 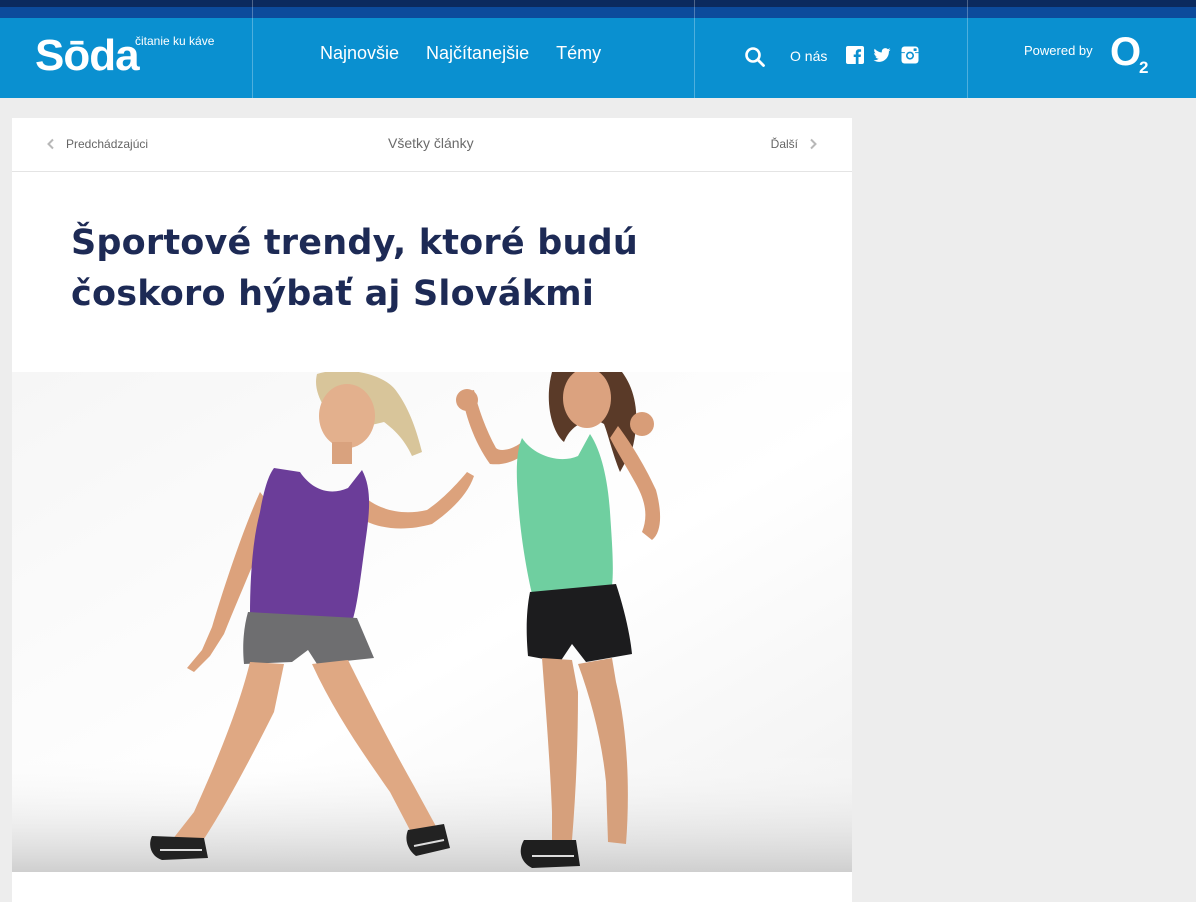 What do you see at coordinates (855, 55) in the screenshot?
I see `facebook-icon` at bounding box center [855, 55].